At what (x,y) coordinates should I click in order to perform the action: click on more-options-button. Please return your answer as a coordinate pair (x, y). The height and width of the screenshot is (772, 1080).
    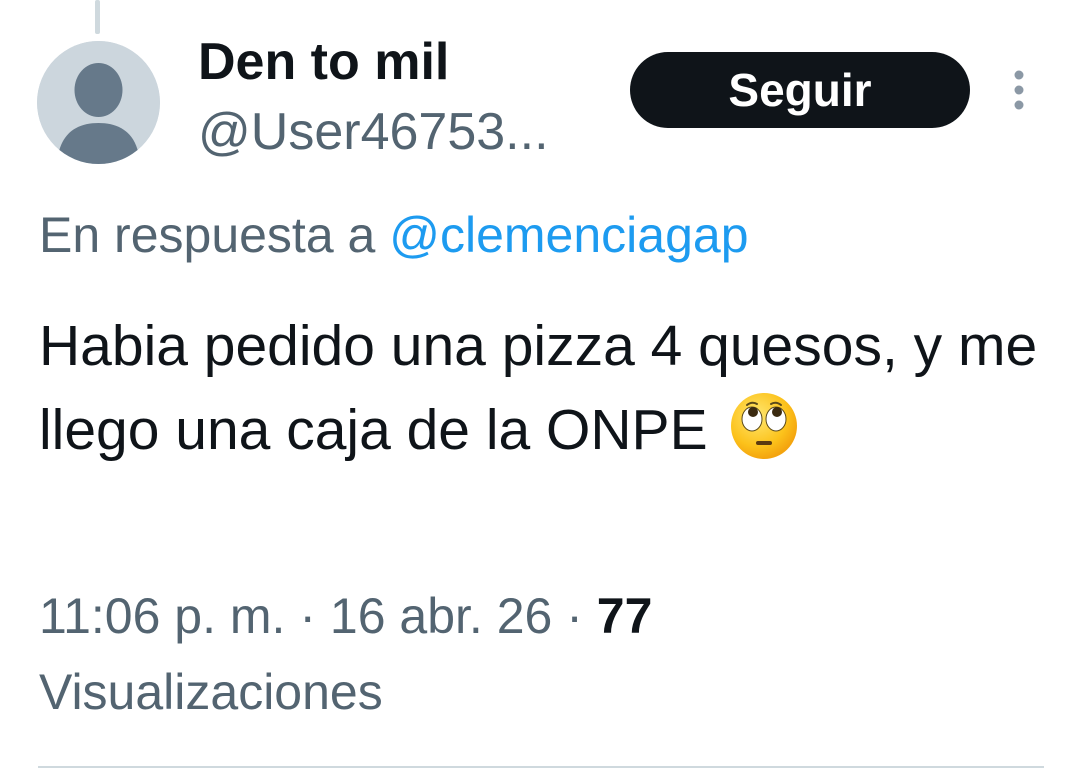
    Looking at the image, I should click on (1019, 90).